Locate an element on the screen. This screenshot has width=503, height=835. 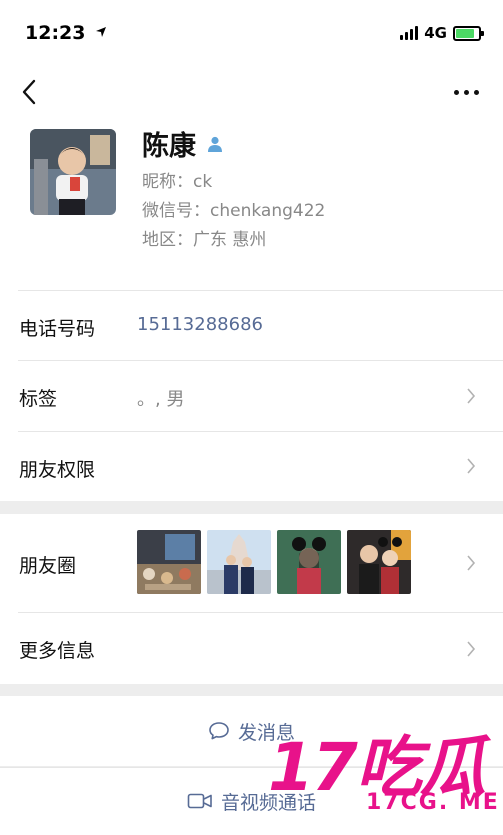
status-indicators: 4G is located at coordinates (442, 33).